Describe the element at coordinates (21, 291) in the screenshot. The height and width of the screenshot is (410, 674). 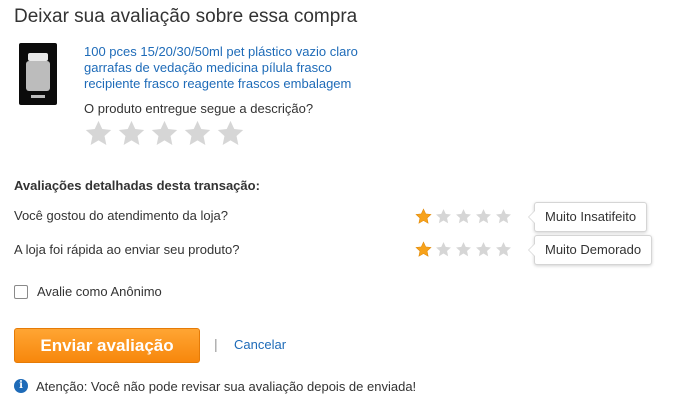
I see `anonymous-checkbox` at that location.